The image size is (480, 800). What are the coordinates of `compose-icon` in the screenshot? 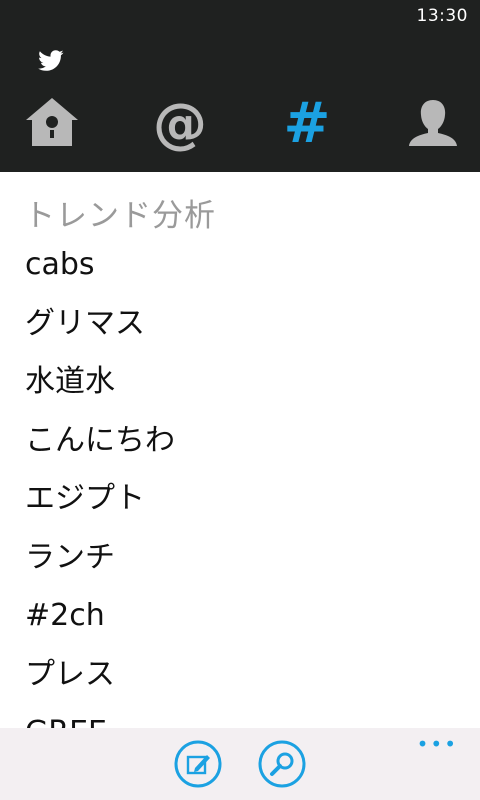 It's located at (198, 766).